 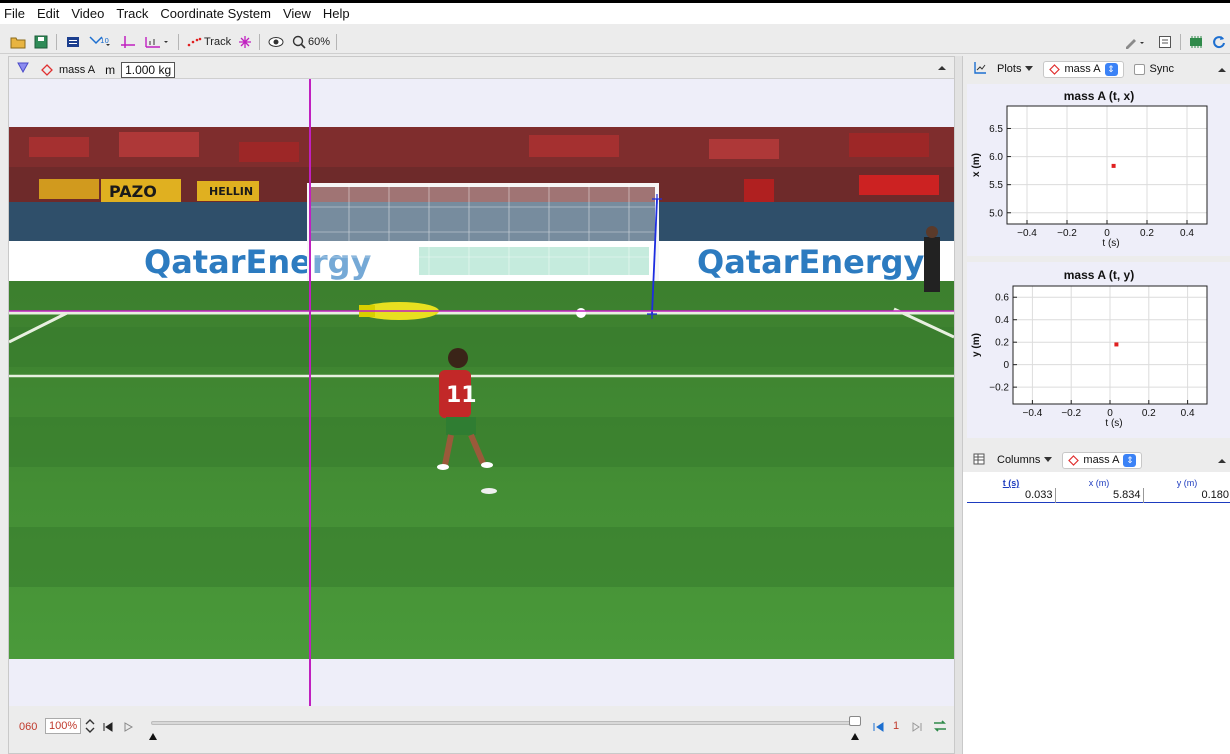 I want to click on plots-label: Plots, so click(x=1009, y=69).